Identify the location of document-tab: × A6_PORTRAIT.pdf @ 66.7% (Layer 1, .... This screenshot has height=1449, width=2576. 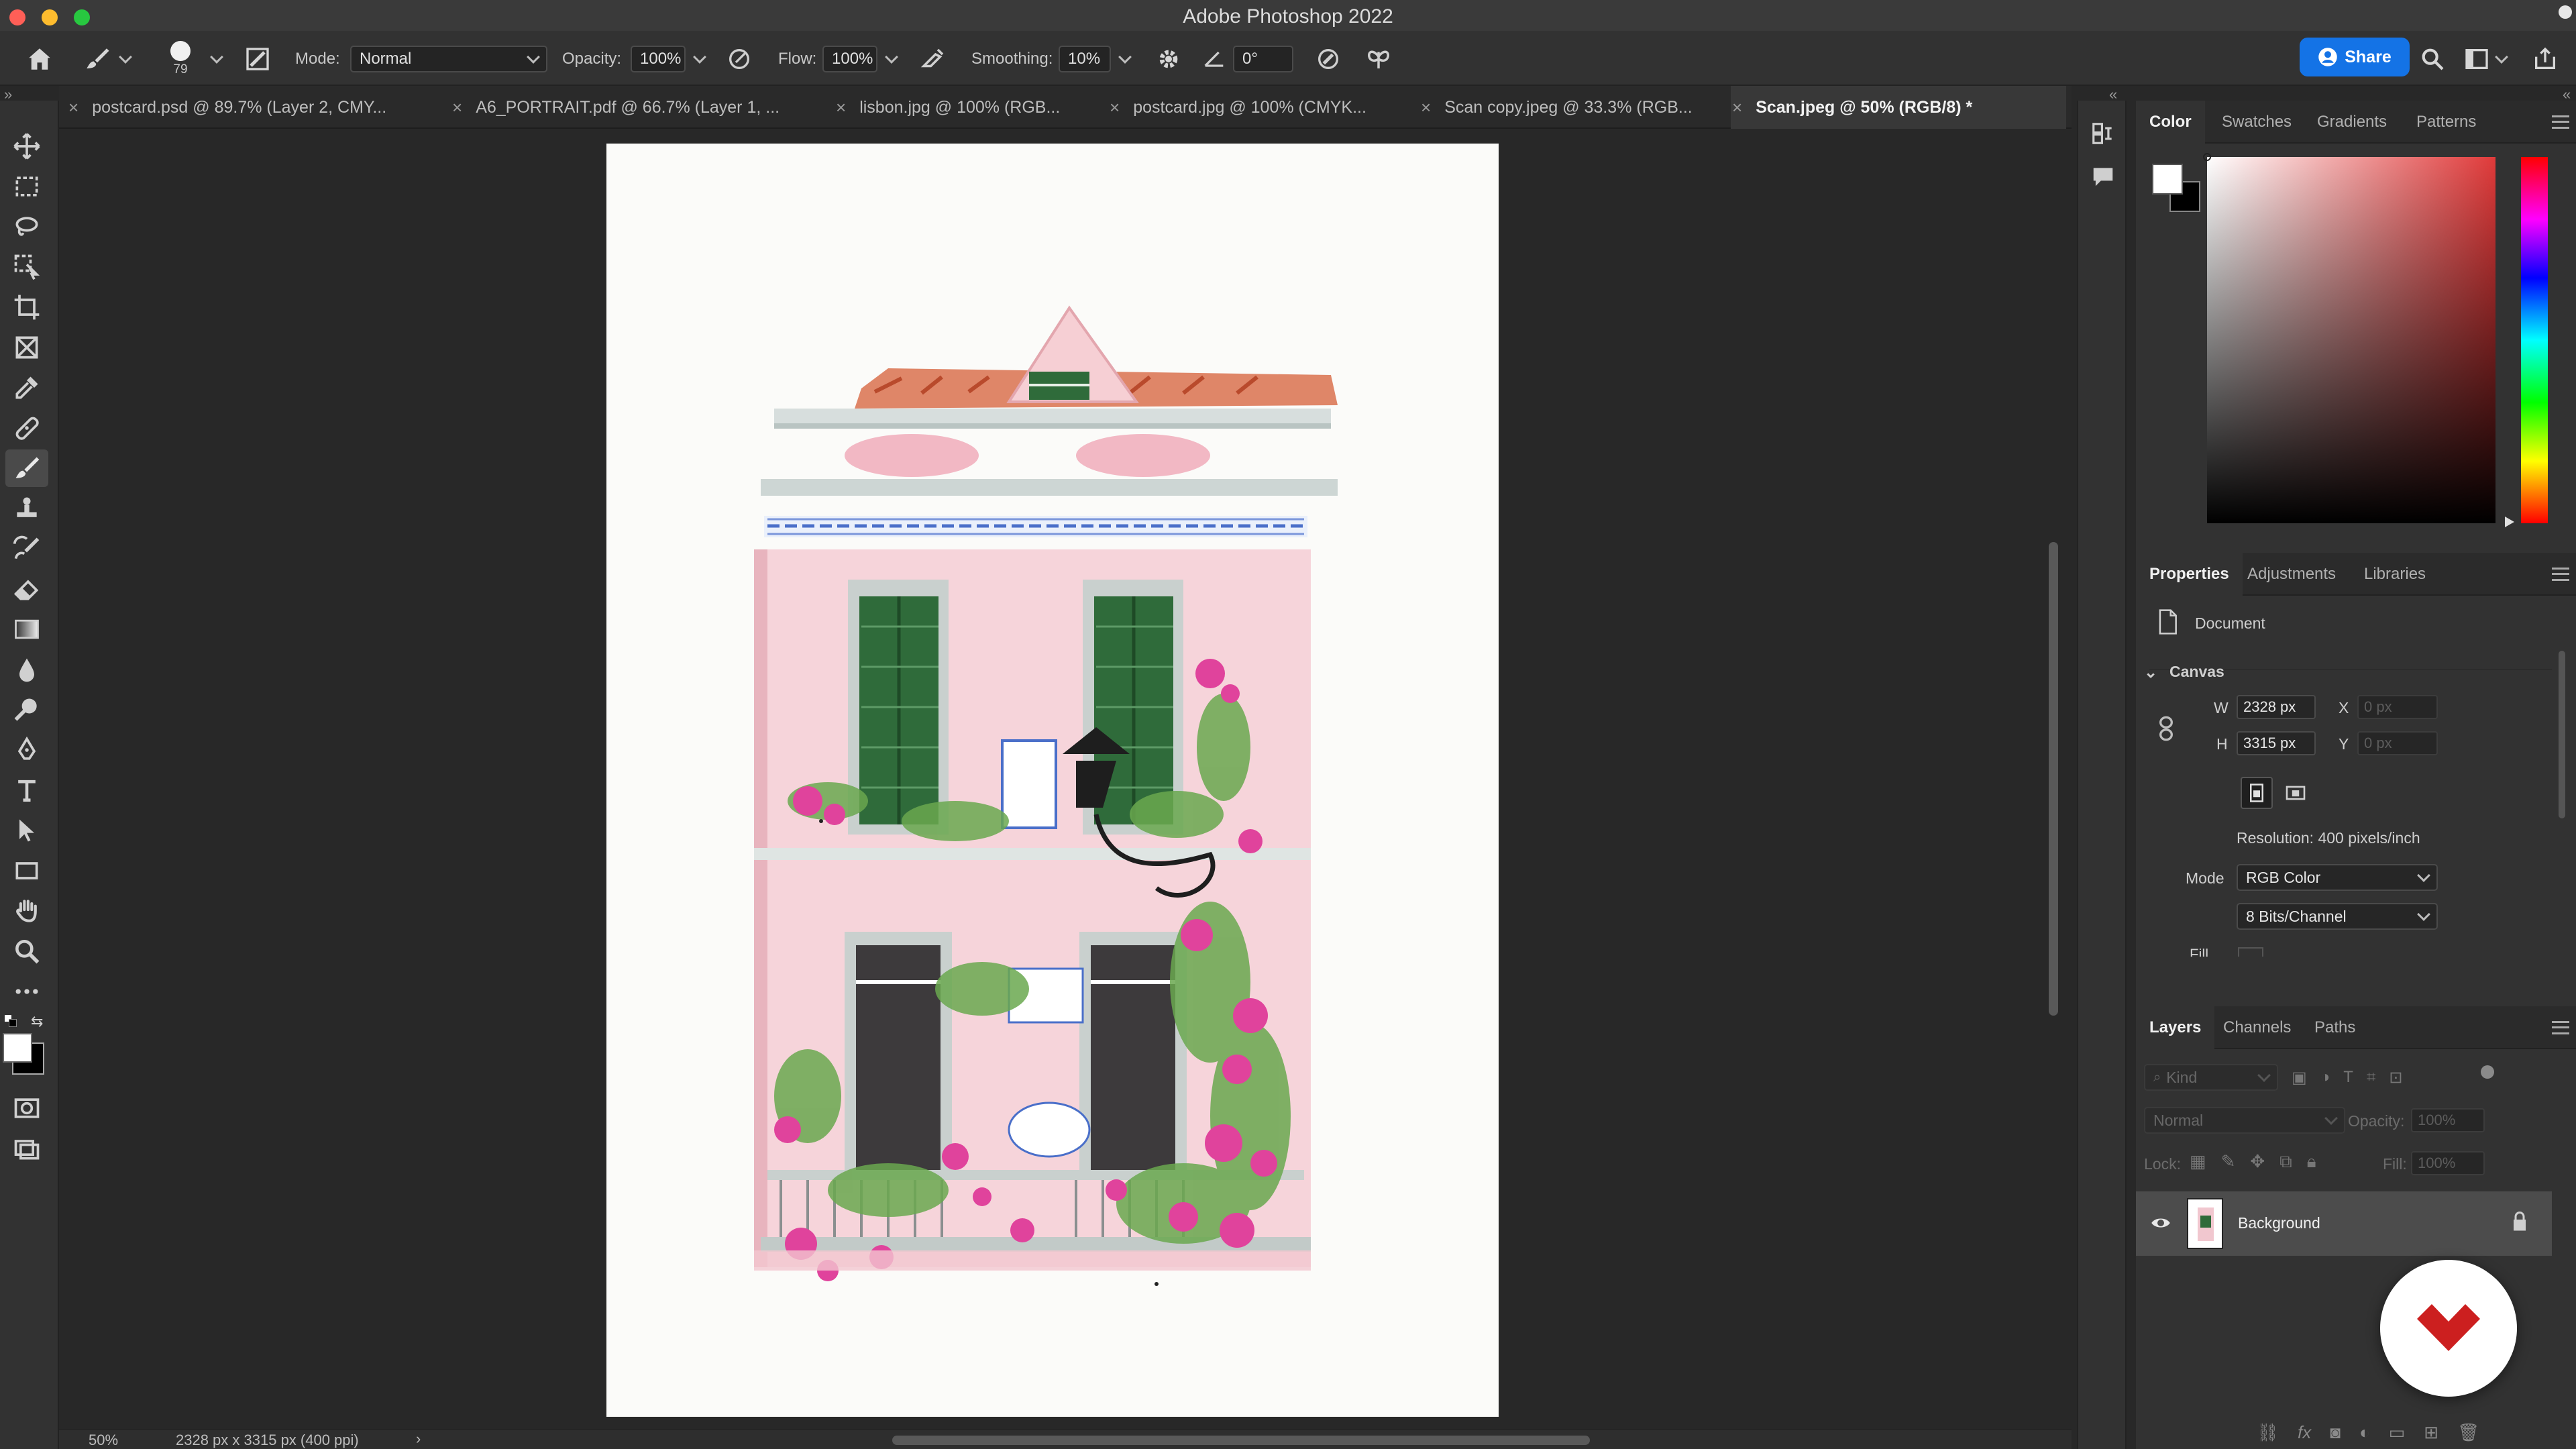
(670, 107).